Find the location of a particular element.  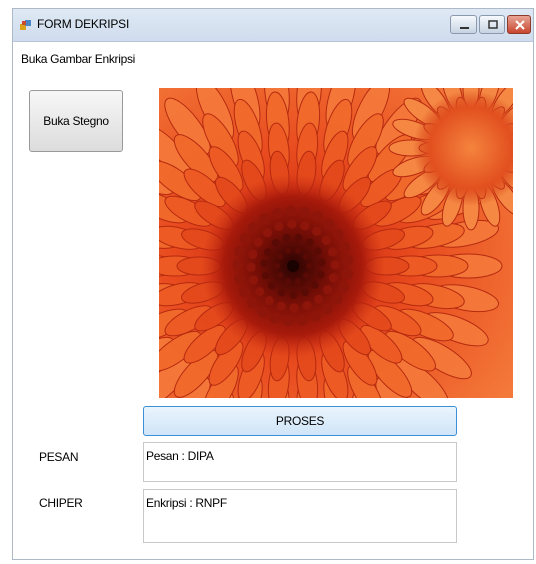

pesan-textbox: Pesan : DIPA is located at coordinates (300, 462).